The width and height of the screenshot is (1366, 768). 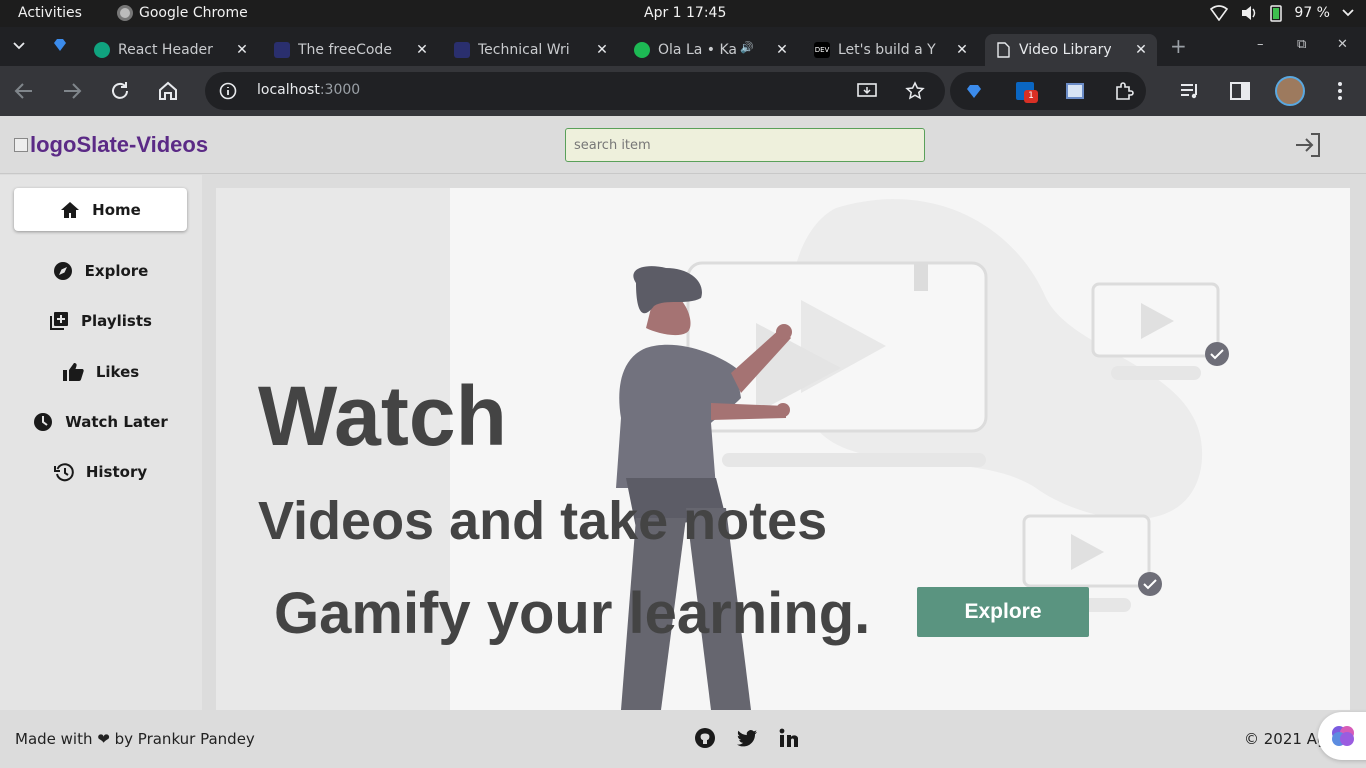 What do you see at coordinates (893, 50) in the screenshot?
I see `tab-dev-article: DEV Let's build a Y ✕` at bounding box center [893, 50].